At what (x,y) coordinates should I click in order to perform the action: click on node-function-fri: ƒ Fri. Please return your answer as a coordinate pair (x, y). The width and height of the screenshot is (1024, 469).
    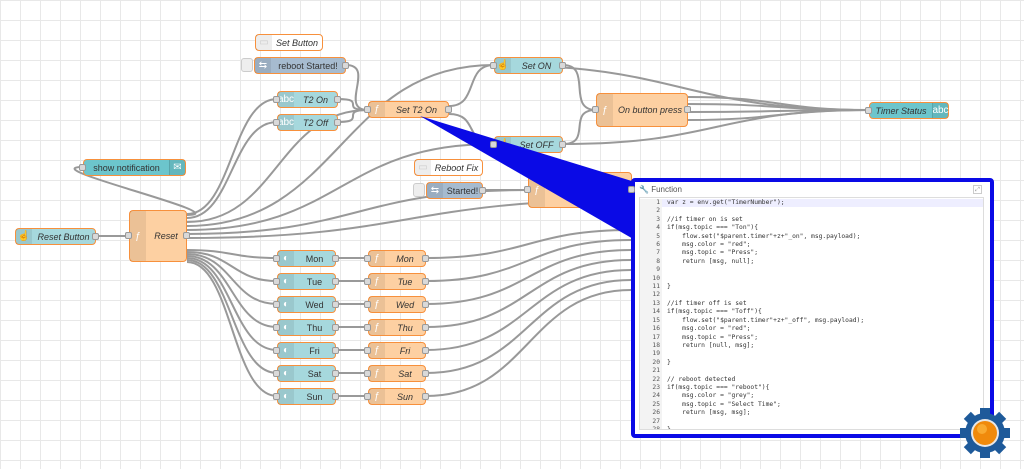
    Looking at the image, I should click on (397, 350).